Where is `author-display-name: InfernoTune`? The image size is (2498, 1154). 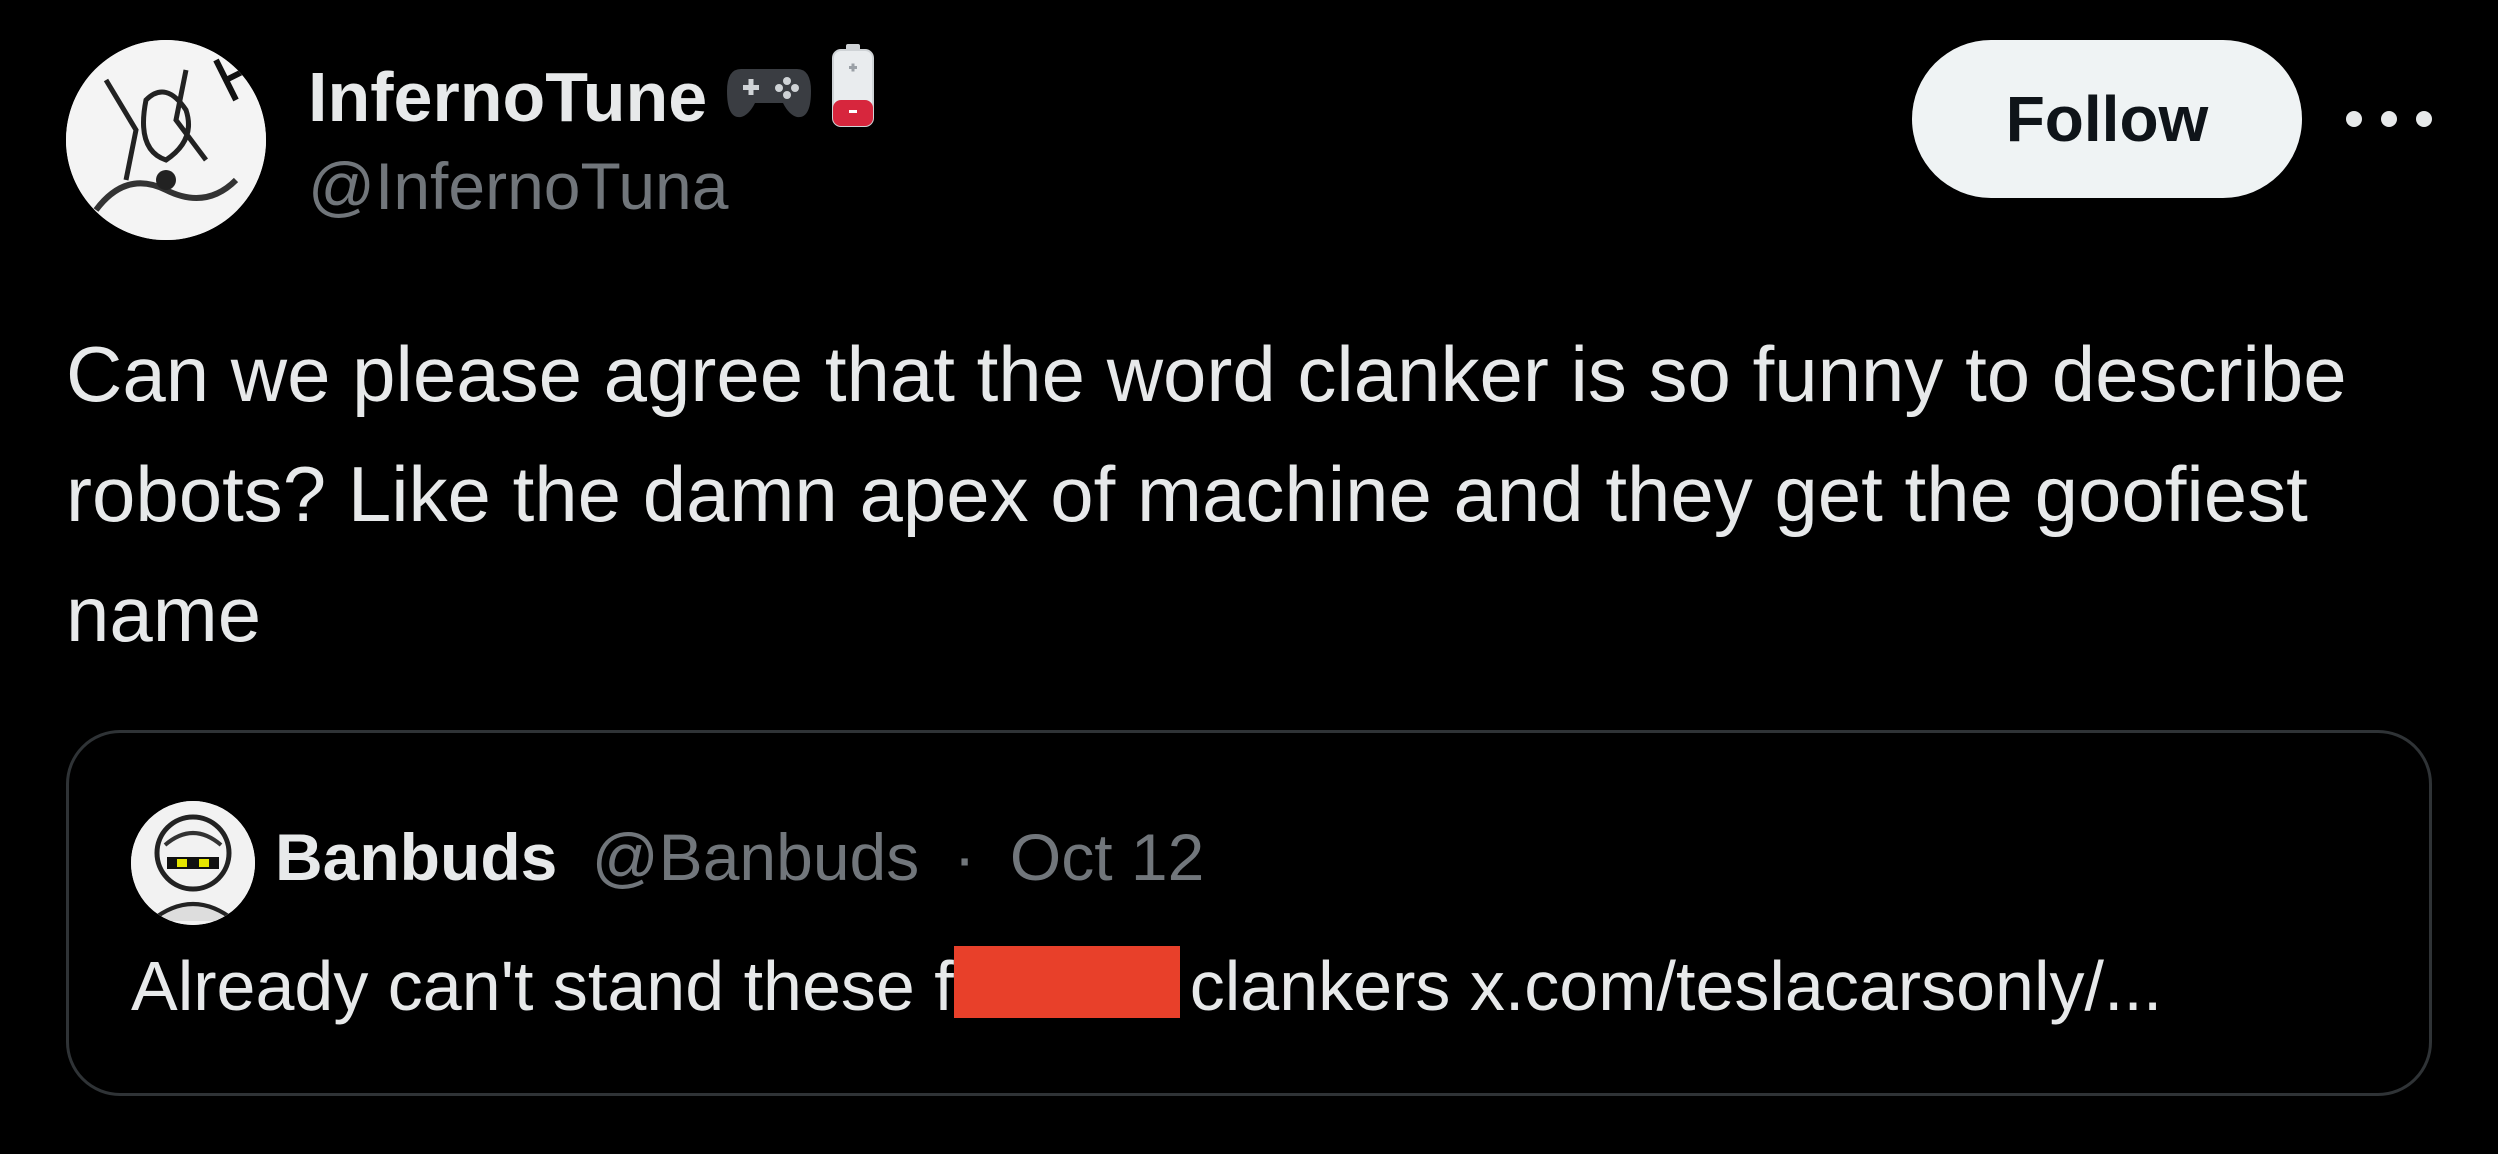
author-display-name: InfernoTune is located at coordinates (591, 97).